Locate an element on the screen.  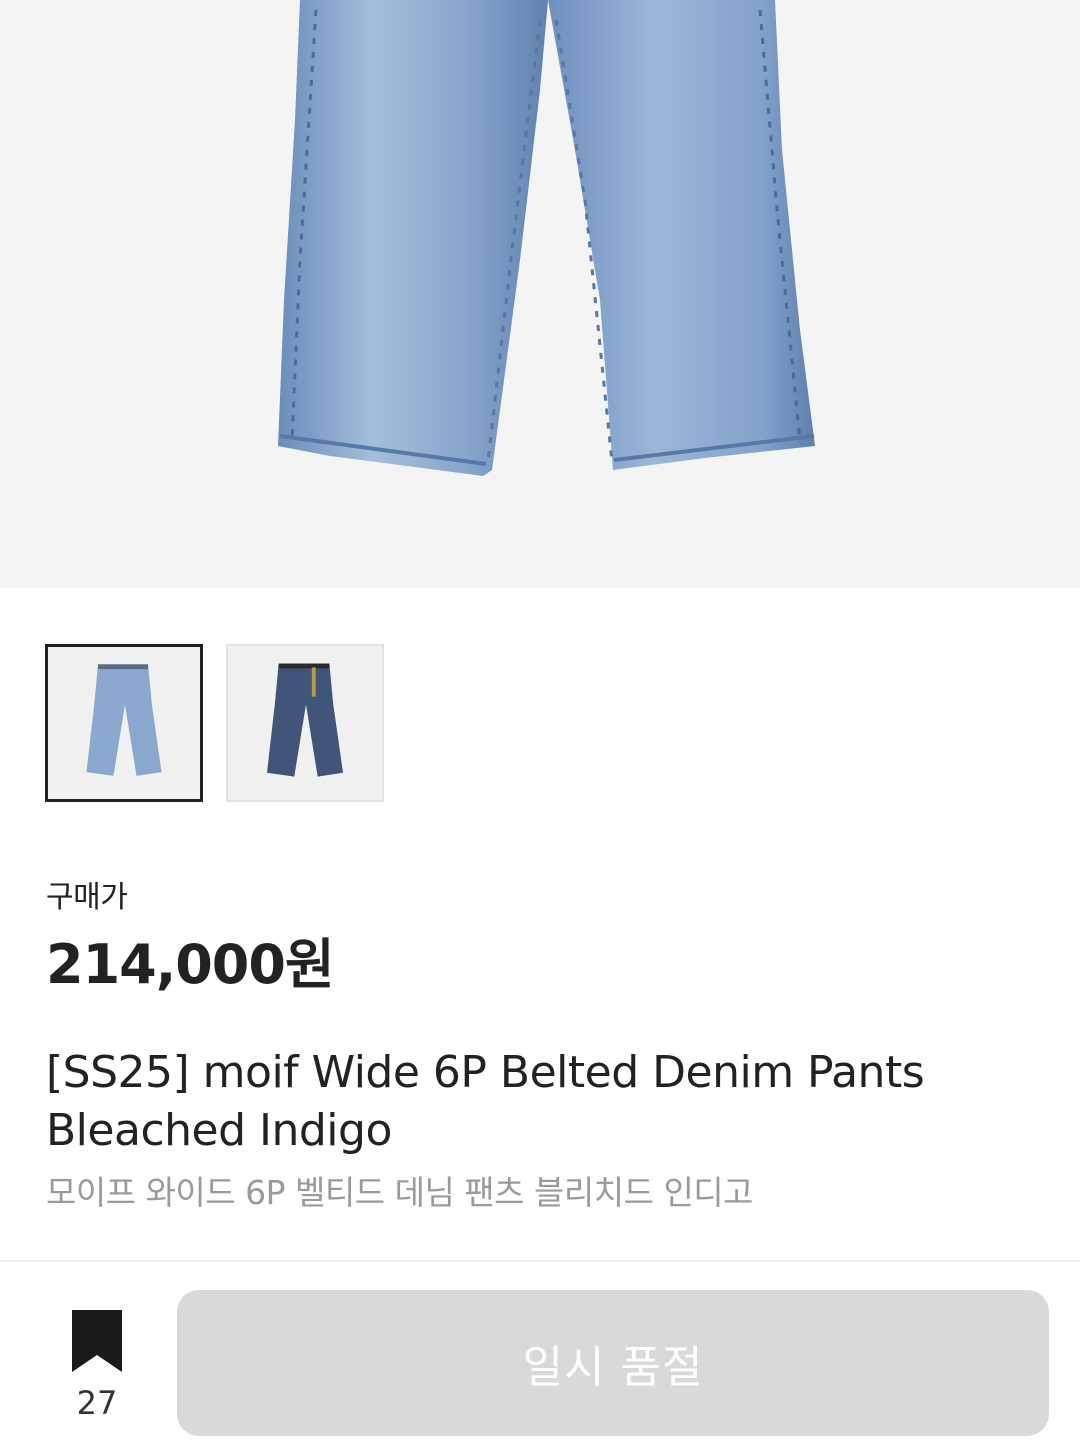
price-label: 구매가 is located at coordinates (87, 897).